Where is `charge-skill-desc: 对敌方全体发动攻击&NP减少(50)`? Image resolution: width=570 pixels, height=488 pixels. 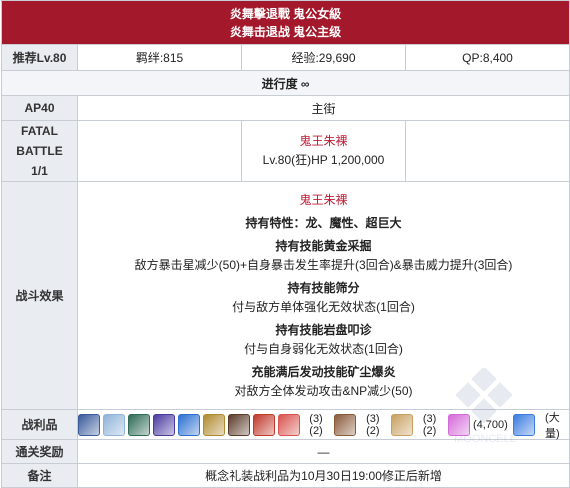
charge-skill-desc: 对敌方全体发动攻击&NP减少(50) is located at coordinates (323, 390).